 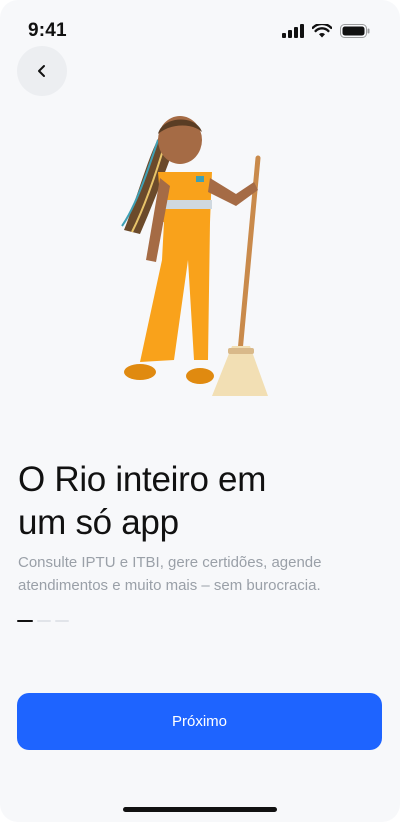 I want to click on headline-line-1: O Rio inteiro em, so click(x=142, y=479).